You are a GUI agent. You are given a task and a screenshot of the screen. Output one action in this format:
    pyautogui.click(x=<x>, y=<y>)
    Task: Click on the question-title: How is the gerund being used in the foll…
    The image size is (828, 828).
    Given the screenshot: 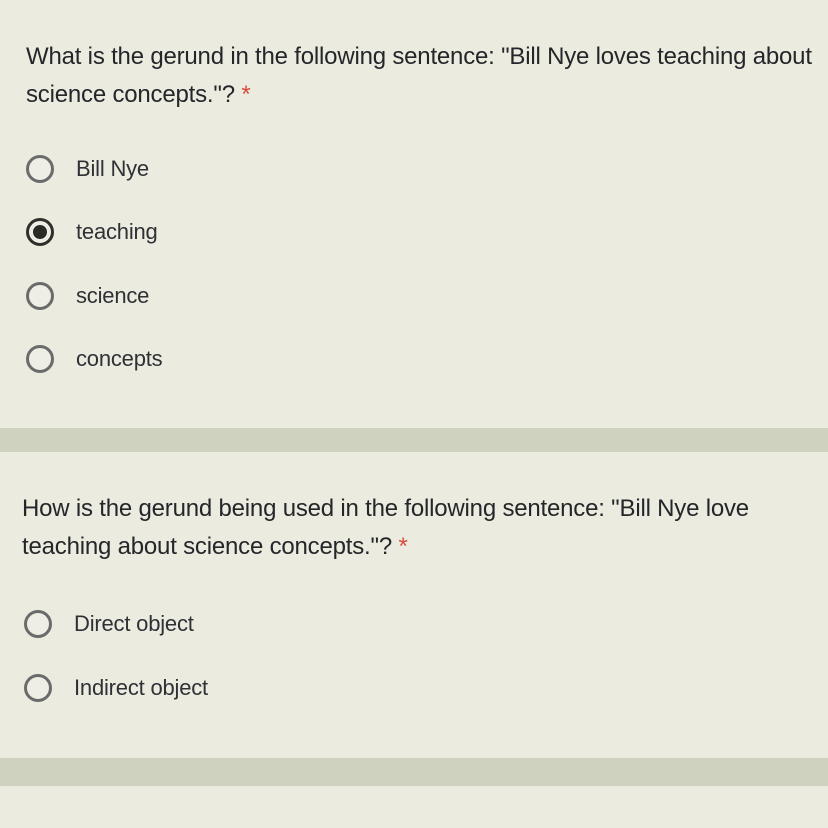 What is the action you would take?
    pyautogui.click(x=385, y=527)
    